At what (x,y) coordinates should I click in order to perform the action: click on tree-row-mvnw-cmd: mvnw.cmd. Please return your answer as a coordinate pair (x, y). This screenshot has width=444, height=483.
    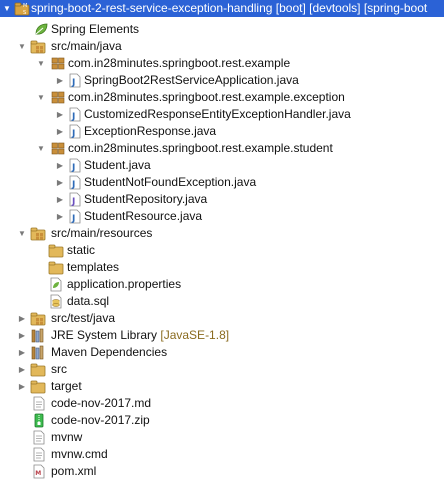
    Looking at the image, I should click on (222, 454).